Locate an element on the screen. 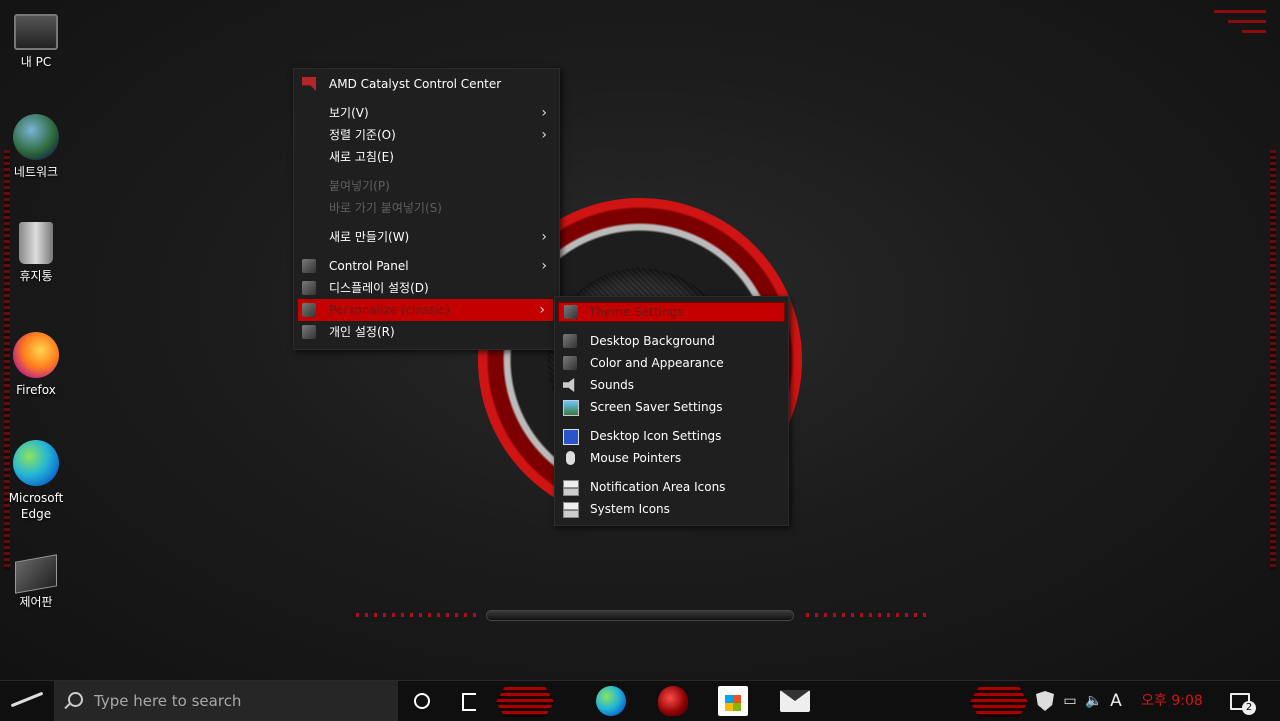 This screenshot has width=1280, height=721. computer-icon is located at coordinates (36, 32).